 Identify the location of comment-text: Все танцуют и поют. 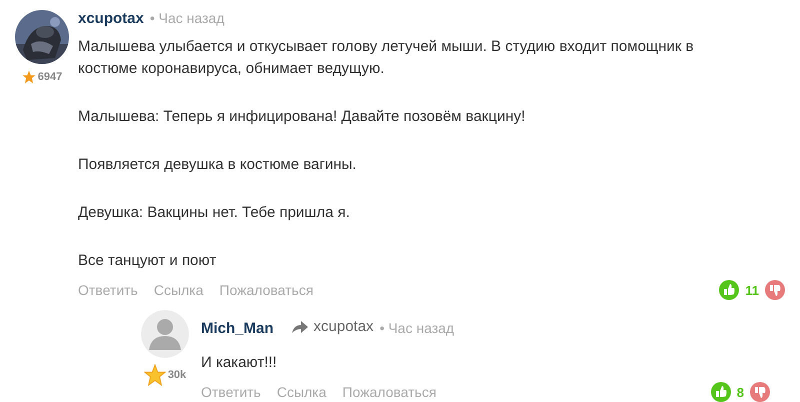
(148, 261).